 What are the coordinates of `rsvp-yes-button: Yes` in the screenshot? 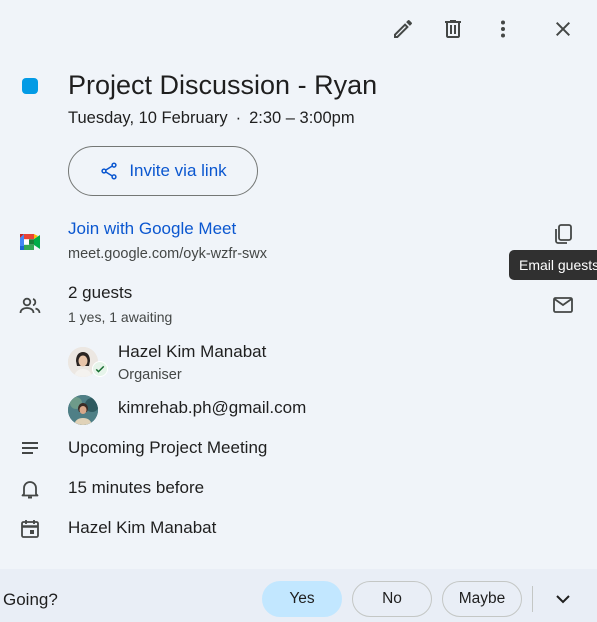 It's located at (302, 599).